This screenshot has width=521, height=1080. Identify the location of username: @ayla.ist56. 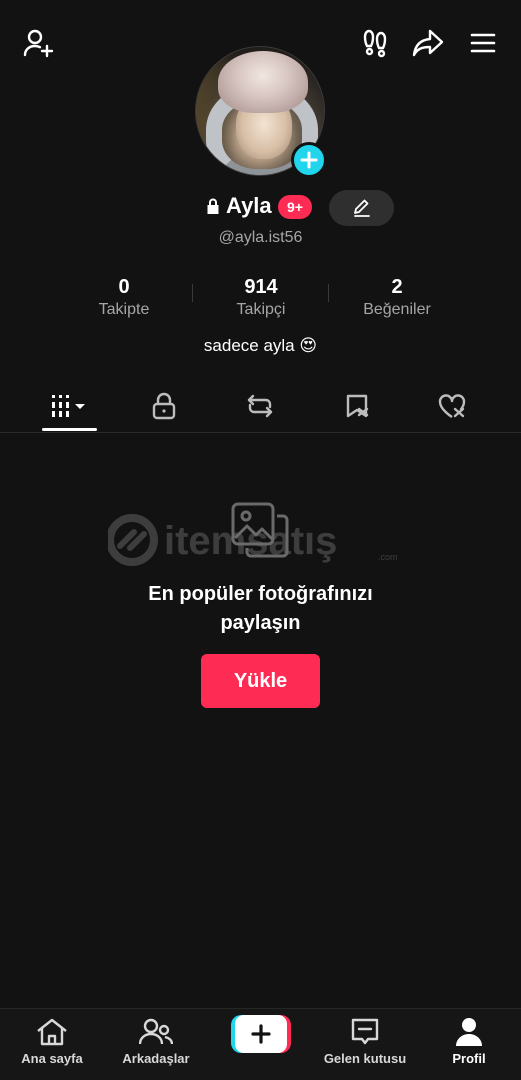
(260, 237).